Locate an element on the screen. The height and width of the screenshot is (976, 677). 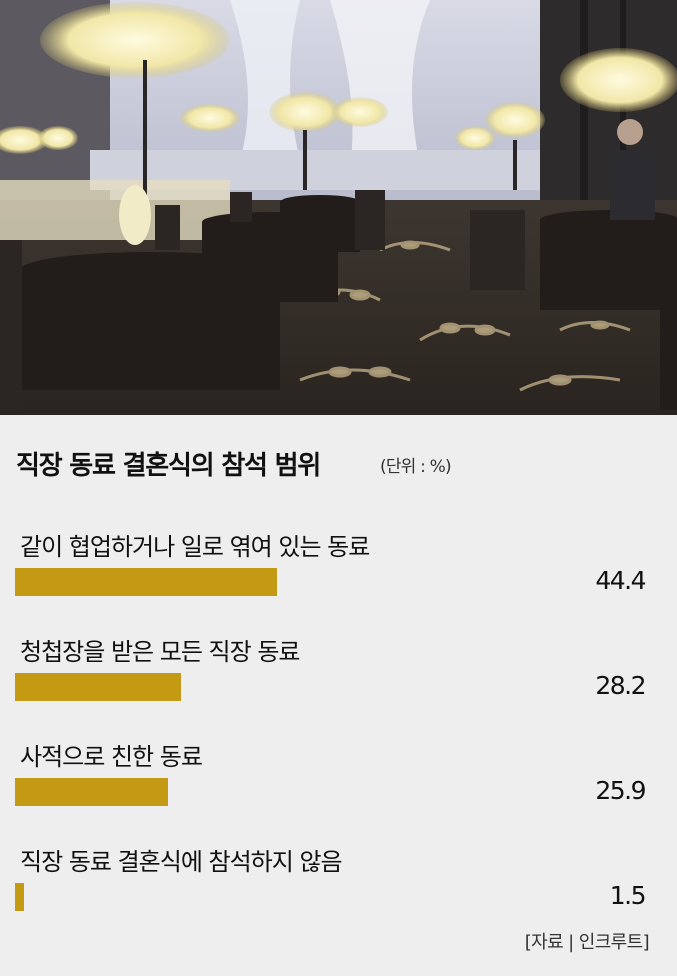
category-label: 직장 동료 결혼식에 참석하지 않음 is located at coordinates (181, 862).